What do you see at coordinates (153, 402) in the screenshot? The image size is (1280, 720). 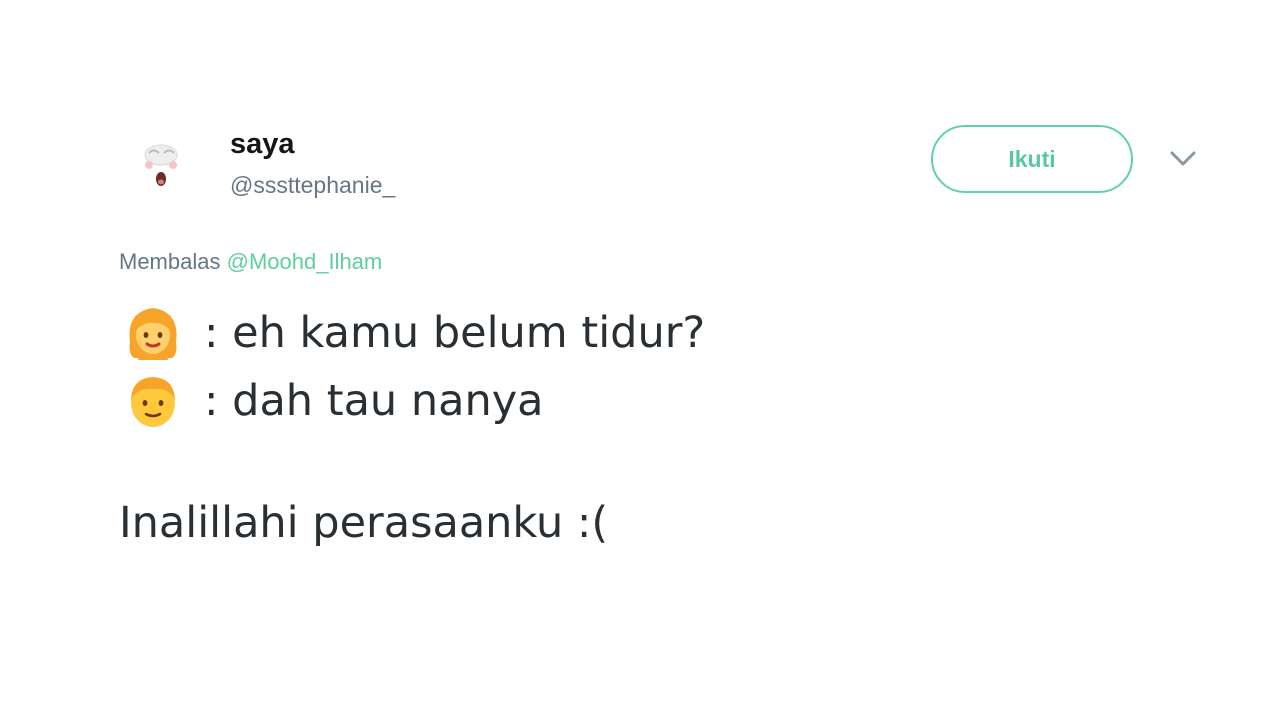 I see `boy-emoji-icon` at bounding box center [153, 402].